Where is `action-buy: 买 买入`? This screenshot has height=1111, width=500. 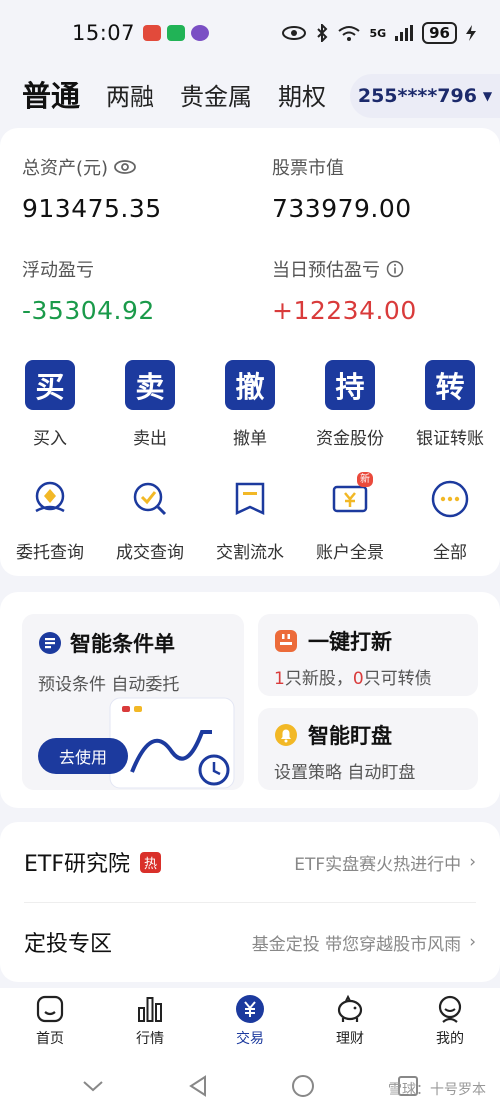 action-buy: 买 买入 is located at coordinates (50, 404).